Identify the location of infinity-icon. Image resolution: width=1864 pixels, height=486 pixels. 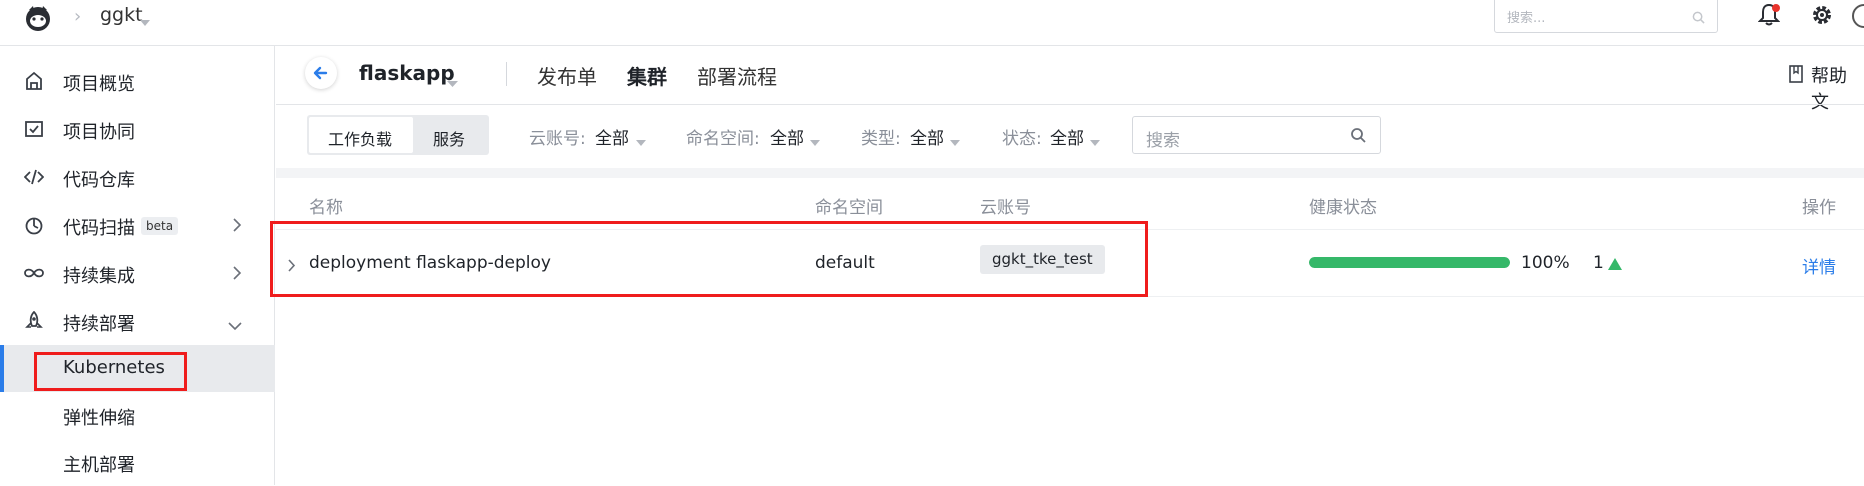
(34, 273).